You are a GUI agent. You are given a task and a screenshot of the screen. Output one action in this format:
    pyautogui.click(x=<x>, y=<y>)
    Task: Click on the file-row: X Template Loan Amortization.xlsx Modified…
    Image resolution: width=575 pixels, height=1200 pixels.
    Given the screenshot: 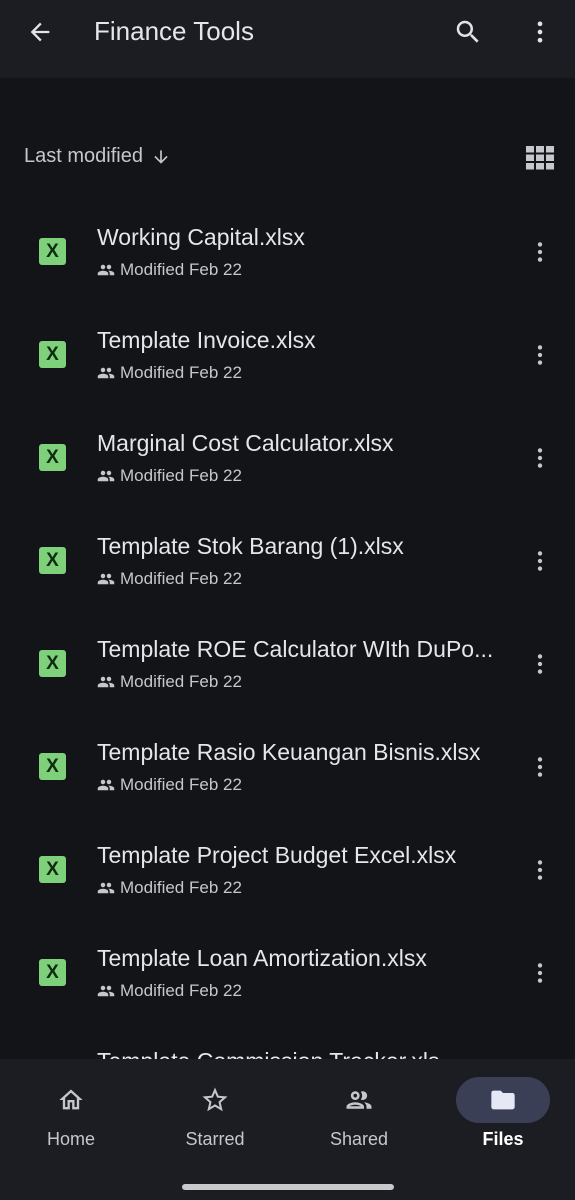 What is the action you would take?
    pyautogui.click(x=287, y=972)
    